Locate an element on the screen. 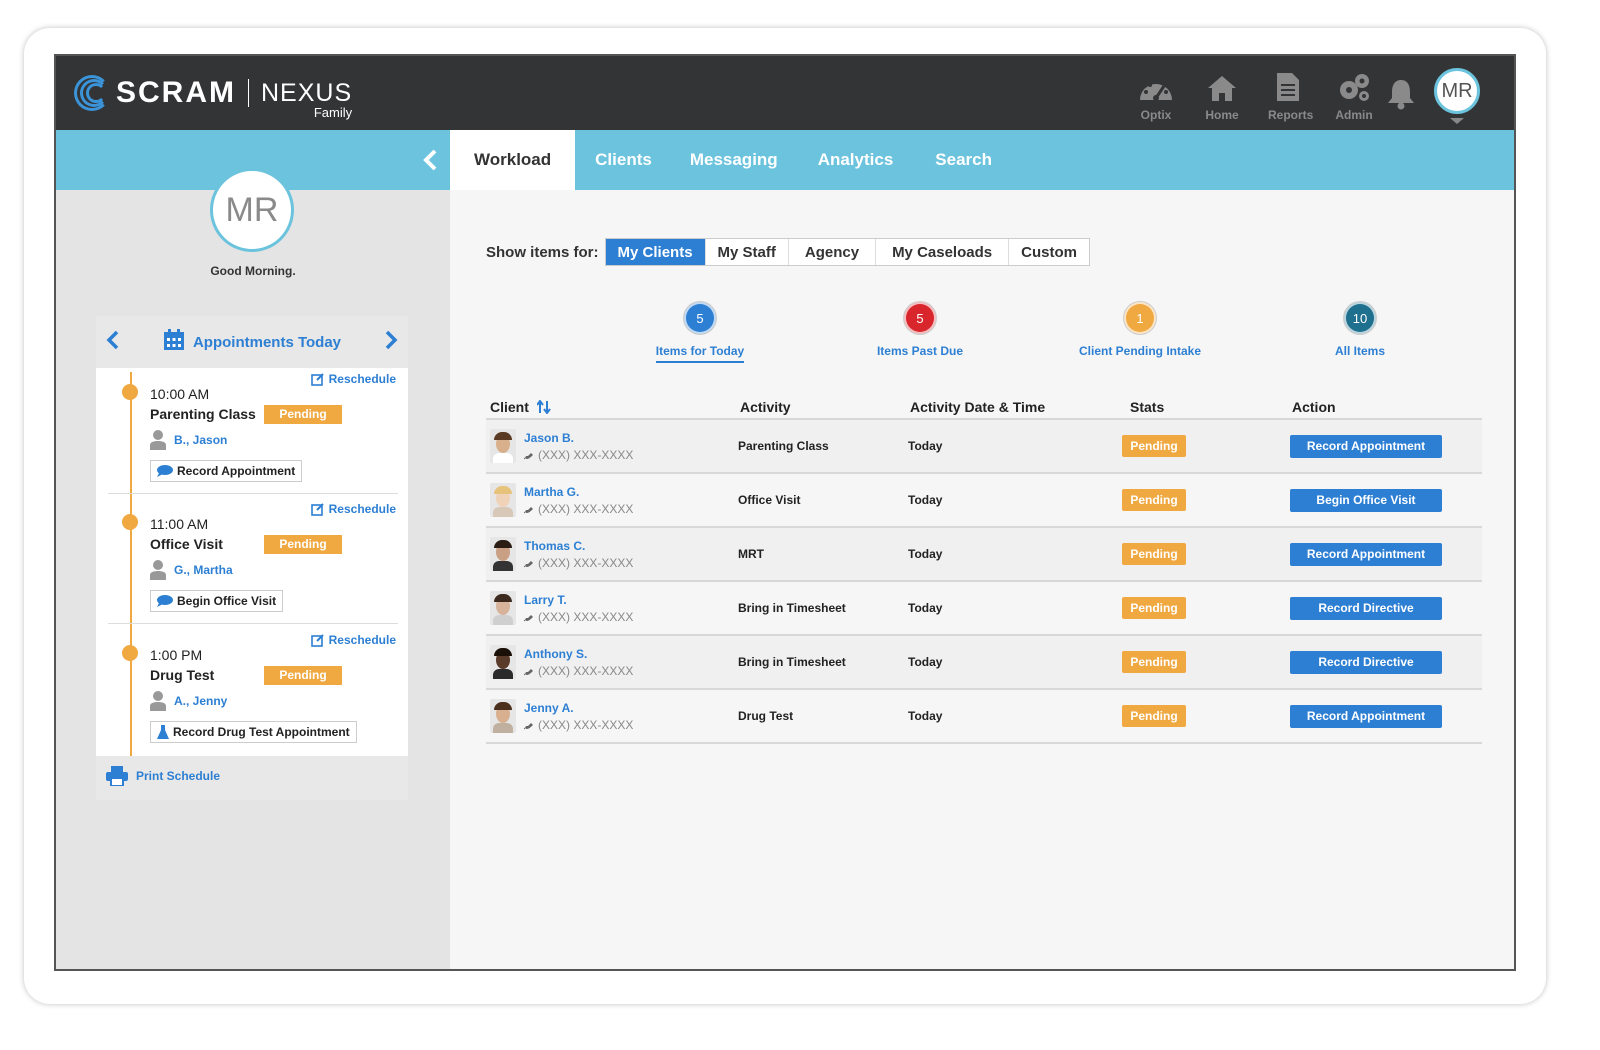  topnav-optix: Optix is located at coordinates (1156, 97).